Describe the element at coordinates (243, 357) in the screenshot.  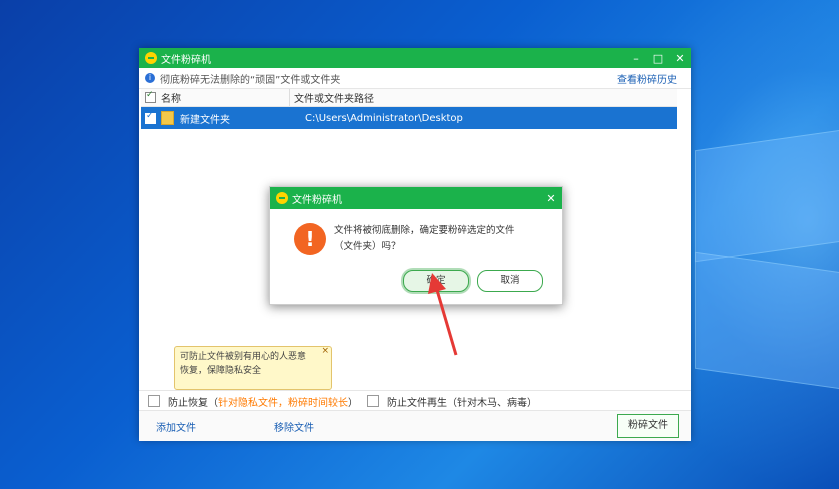
I see `tooltip-line: 可防止文件被别有用心的人恶意` at that location.